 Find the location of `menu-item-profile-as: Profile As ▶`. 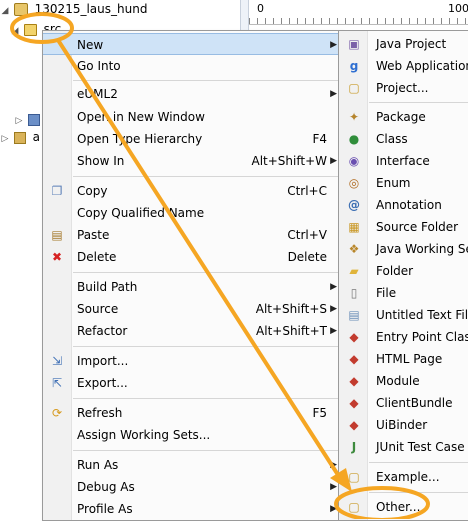

menu-item-profile-as: Profile As ▶ is located at coordinates (192, 509).